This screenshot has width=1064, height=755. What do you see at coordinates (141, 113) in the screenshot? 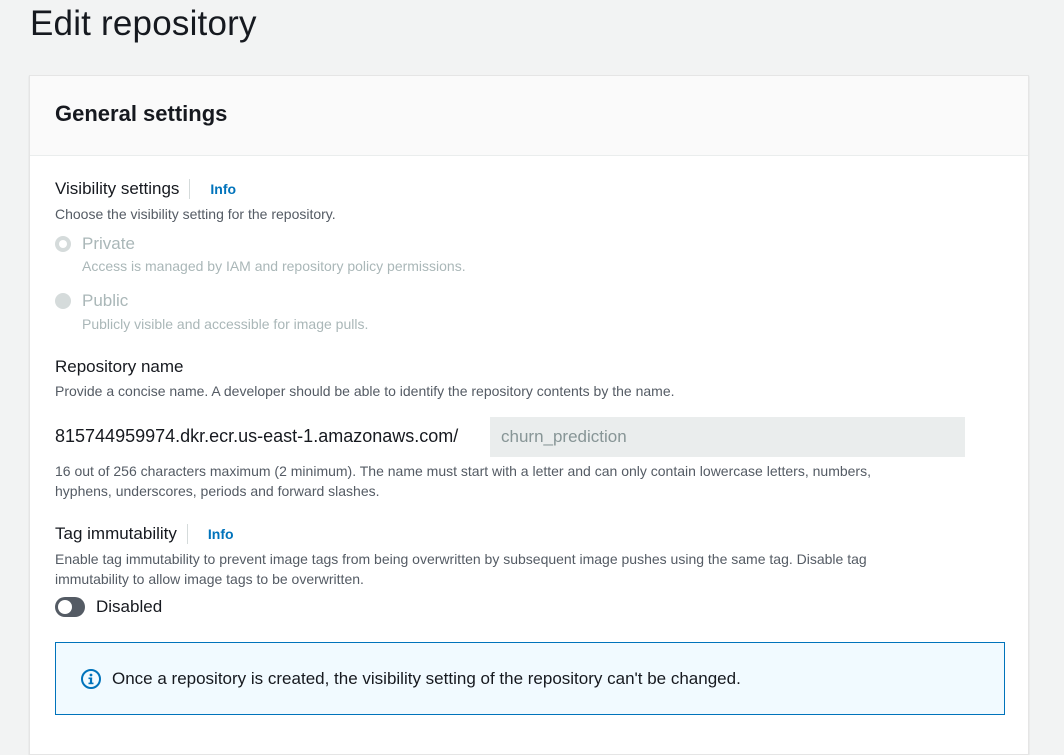
I see `panel-title: General settings` at bounding box center [141, 113].